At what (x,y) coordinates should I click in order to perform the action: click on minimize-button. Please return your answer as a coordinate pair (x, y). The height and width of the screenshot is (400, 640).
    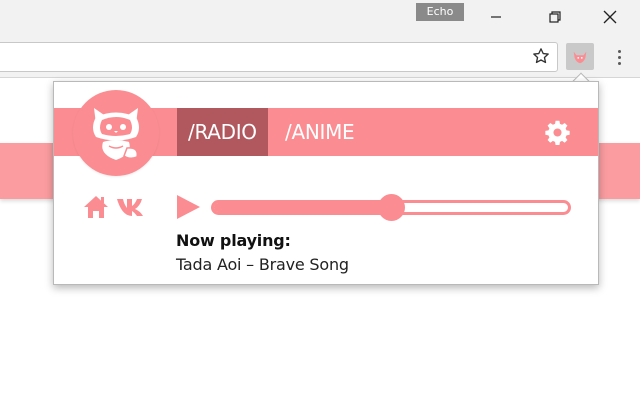
    Looking at the image, I should click on (496, 17).